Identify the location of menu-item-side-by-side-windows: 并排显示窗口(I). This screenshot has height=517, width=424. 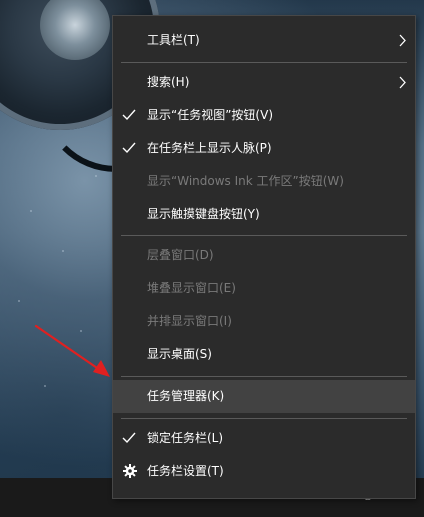
(264, 321).